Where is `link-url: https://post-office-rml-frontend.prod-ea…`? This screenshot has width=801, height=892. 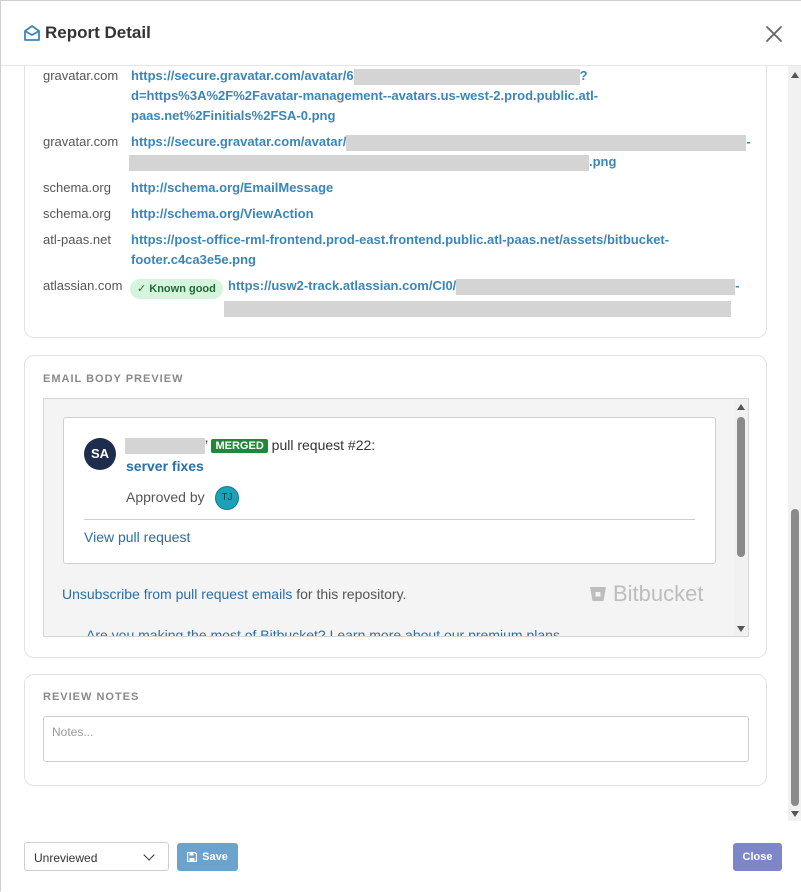
link-url: https://post-office-rml-frontend.prod-ea… is located at coordinates (400, 240).